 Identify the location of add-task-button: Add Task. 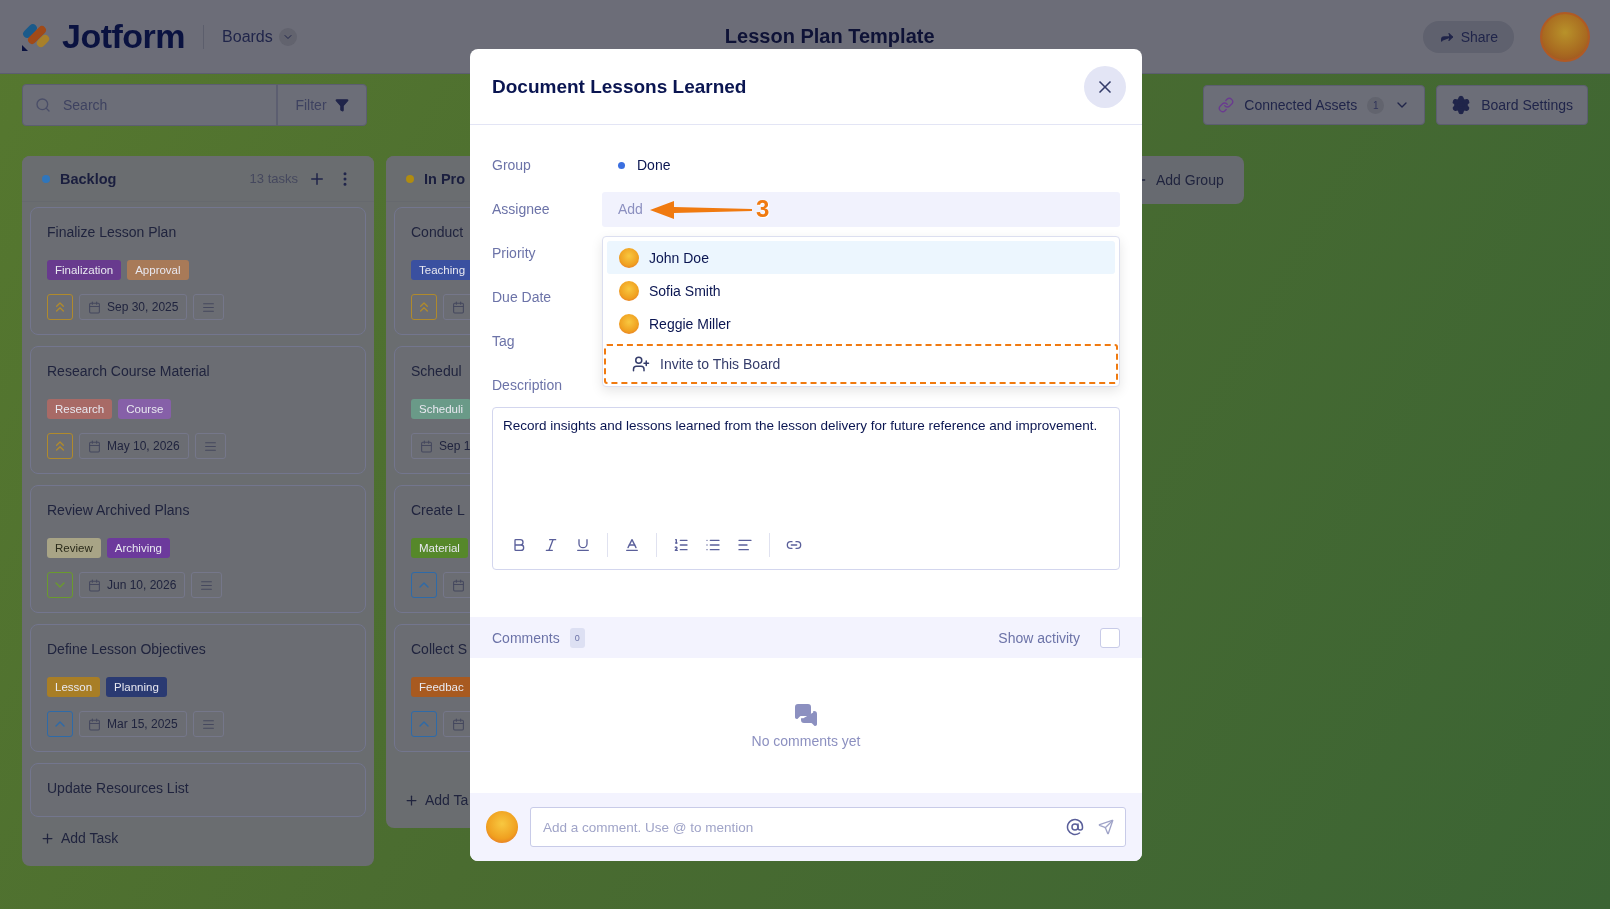
(79, 842).